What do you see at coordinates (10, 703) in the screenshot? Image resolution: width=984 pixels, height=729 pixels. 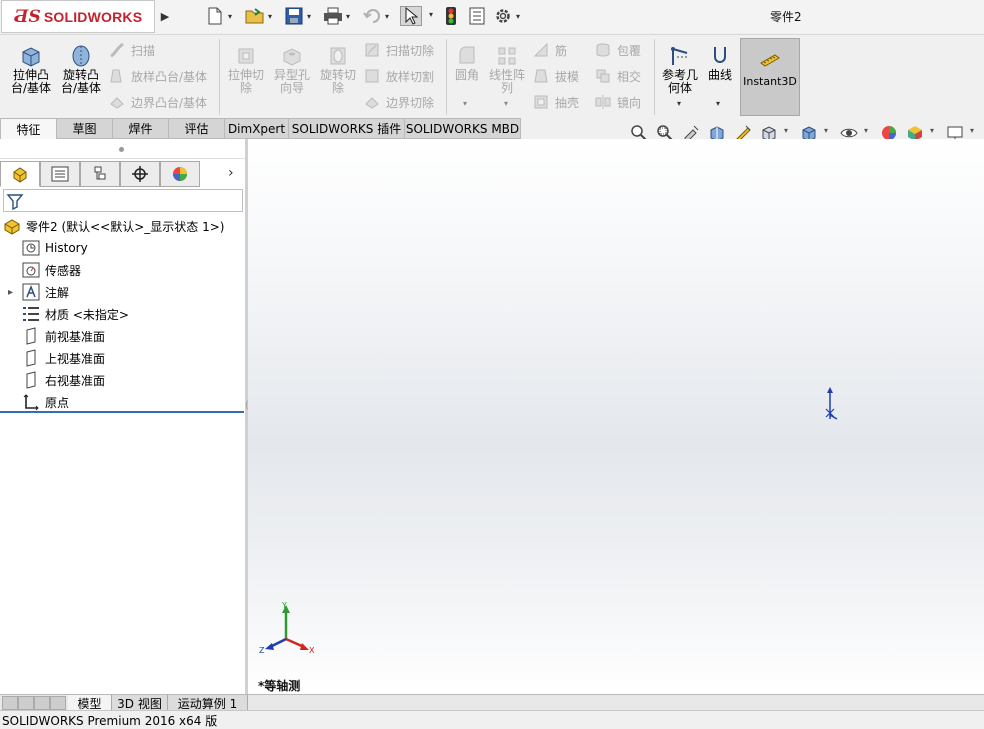 I see `first-tab-icon` at bounding box center [10, 703].